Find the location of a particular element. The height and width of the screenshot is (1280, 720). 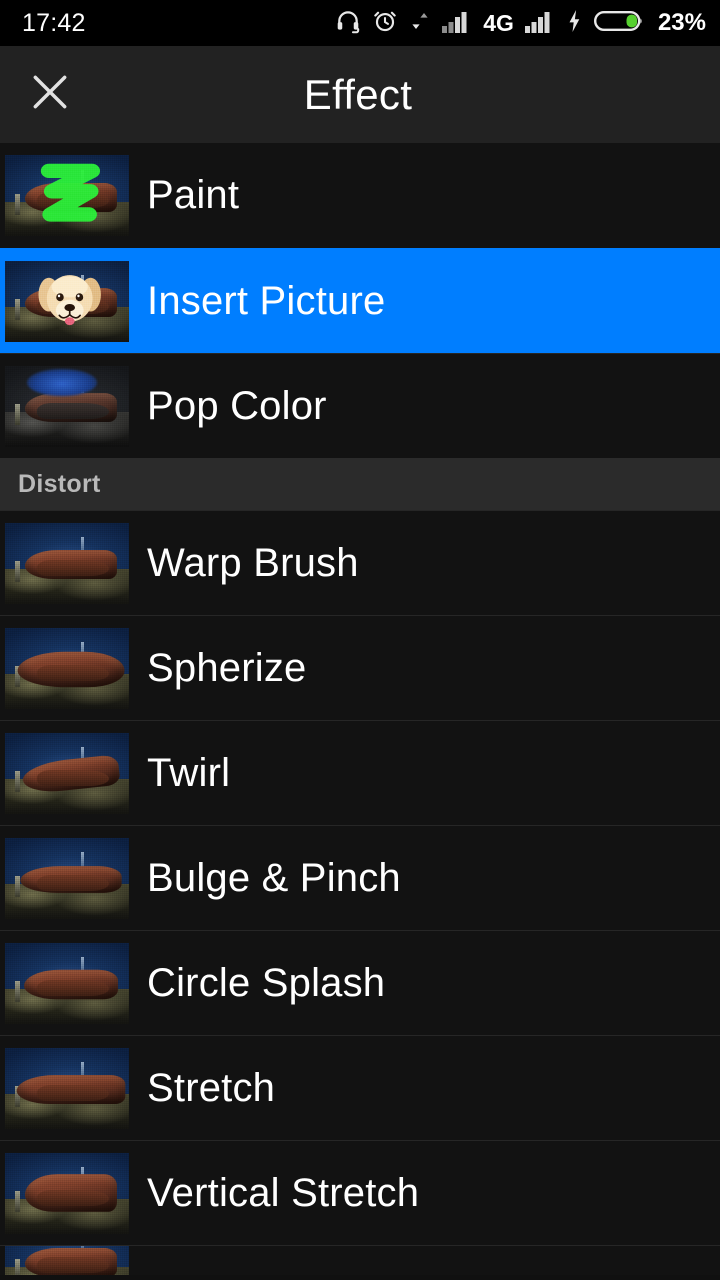

effect-label: Pop Color is located at coordinates (237, 405).